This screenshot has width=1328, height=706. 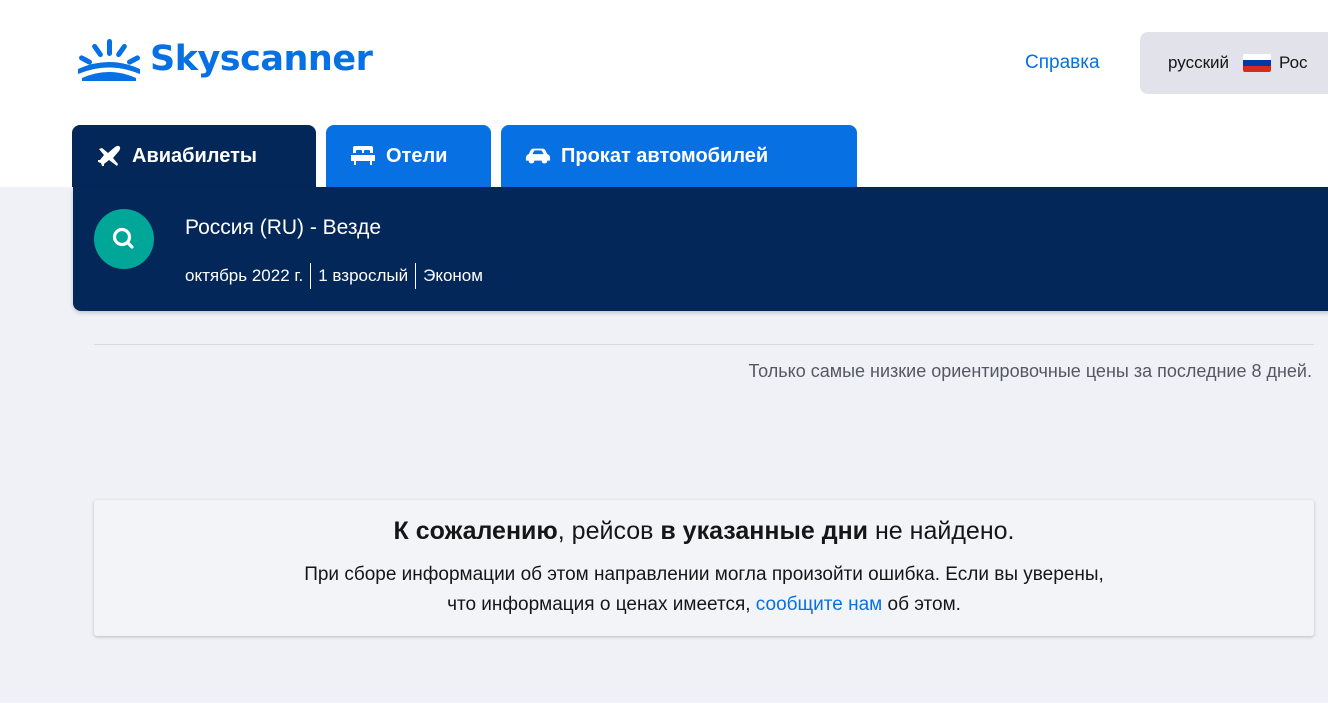 I want to click on search-icon, so click(x=123, y=238).